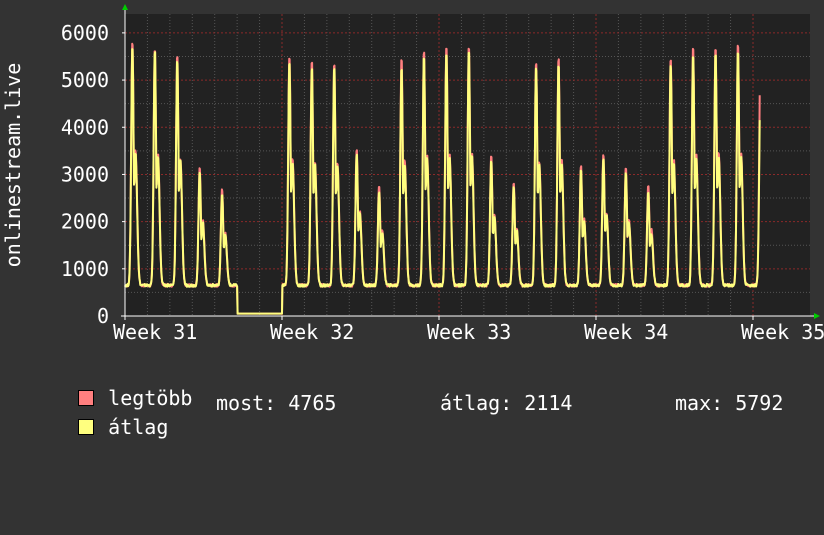 This screenshot has height=535, width=824. Describe the element at coordinates (85, 33) in the screenshot. I see `y-tick-label: 6000` at that location.